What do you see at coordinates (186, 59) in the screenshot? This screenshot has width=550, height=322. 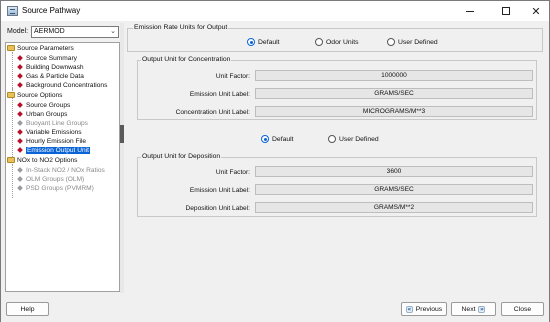 I see `concentration-group-title: Output Unit for Concentration` at bounding box center [186, 59].